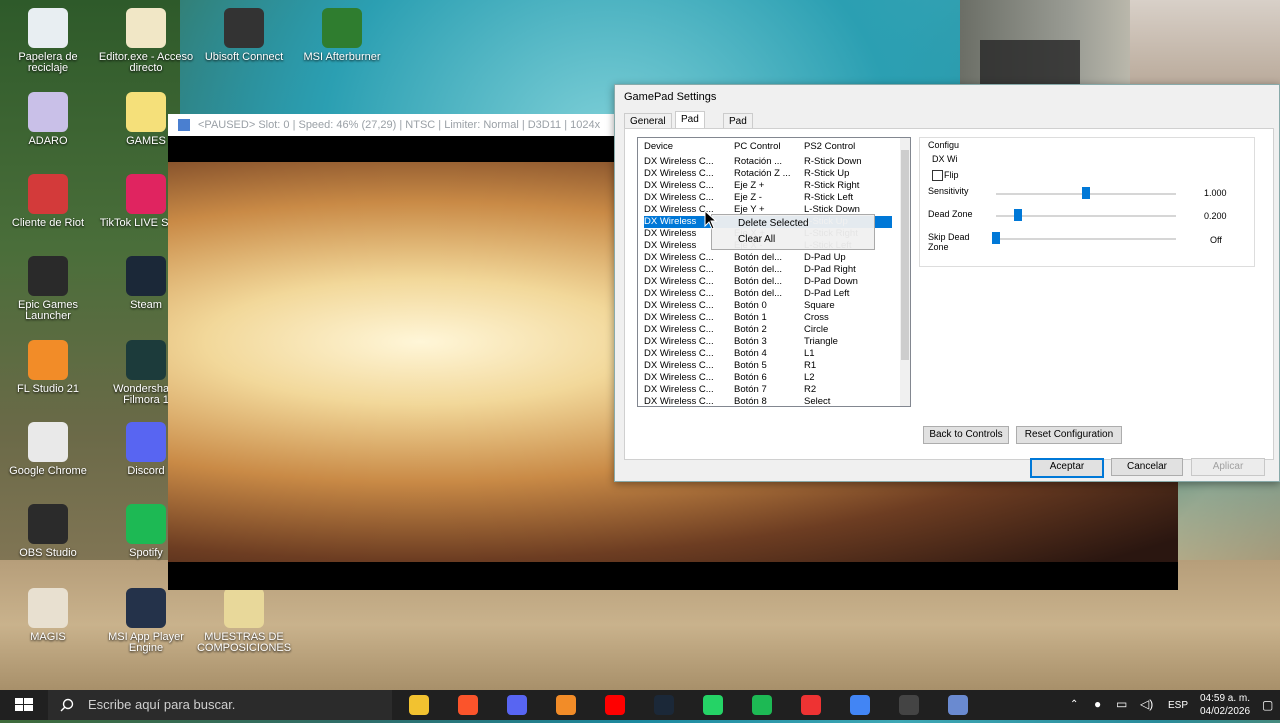 The image size is (1280, 723). What do you see at coordinates (768, 318) in the screenshot?
I see `list-item: DX Wireless C... Botón 1 Cross` at bounding box center [768, 318].